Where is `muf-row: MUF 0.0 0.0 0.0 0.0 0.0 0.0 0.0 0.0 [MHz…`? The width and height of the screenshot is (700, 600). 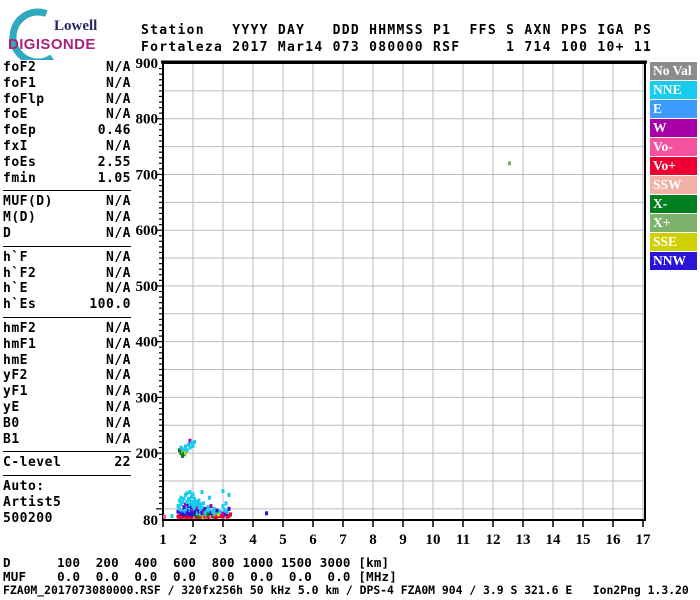 muf-row: MUF 0.0 0.0 0.0 0.0 0.0 0.0 0.0 0.0 [MHz… is located at coordinates (200, 576).